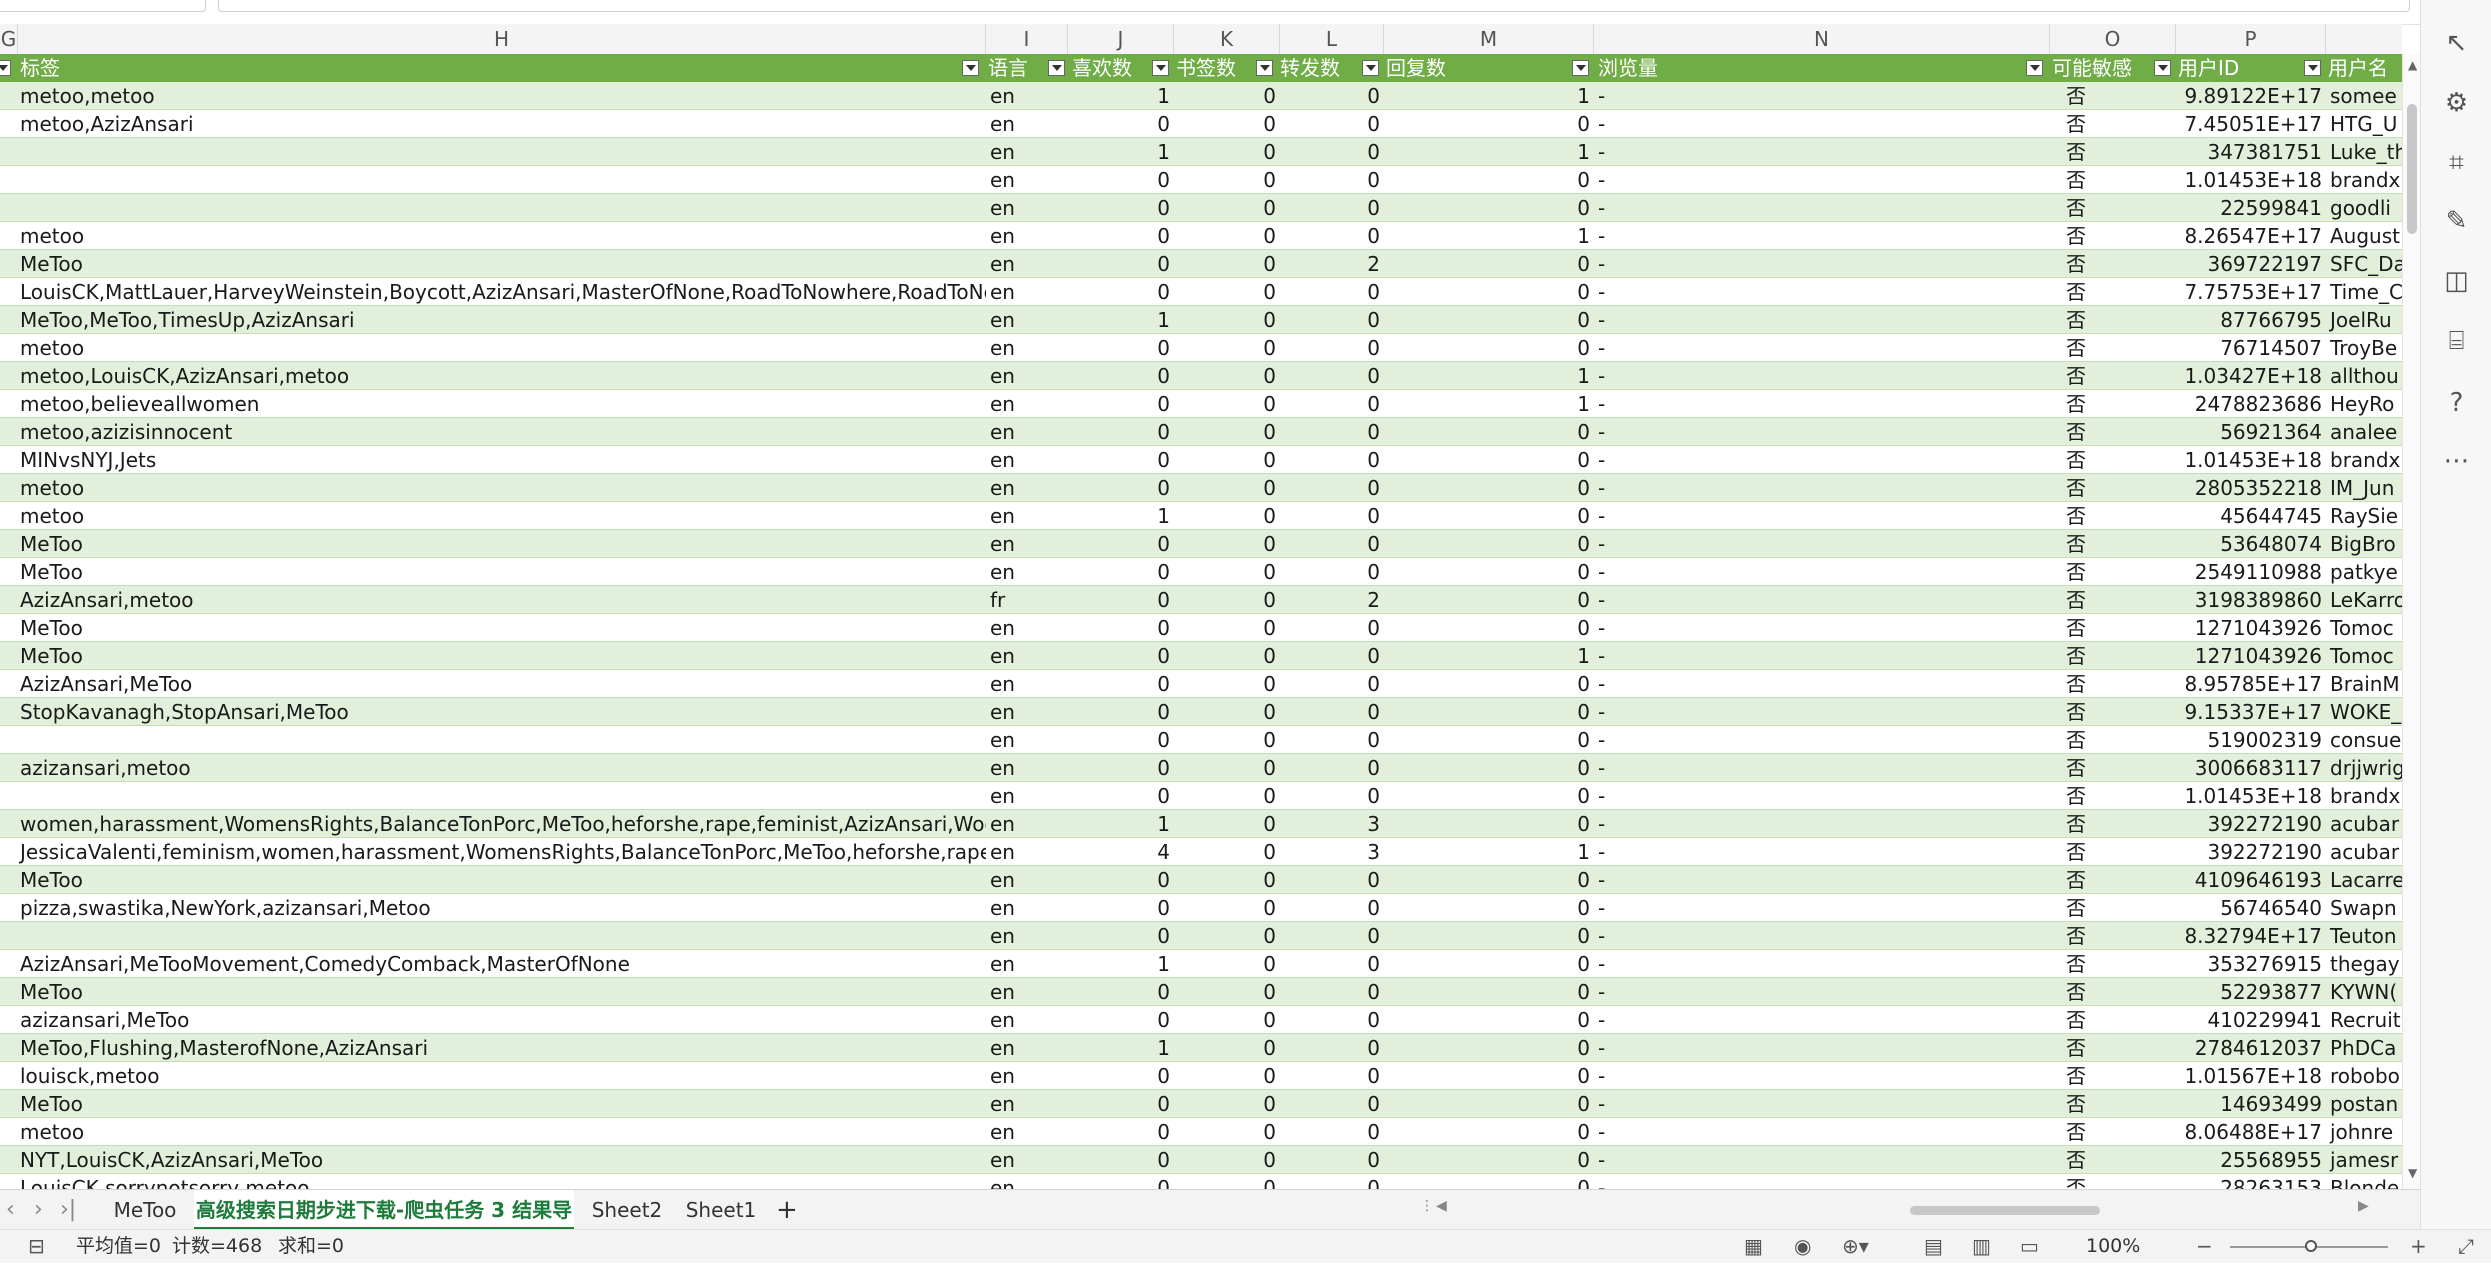  I want to click on column-header-N: N, so click(1822, 39).